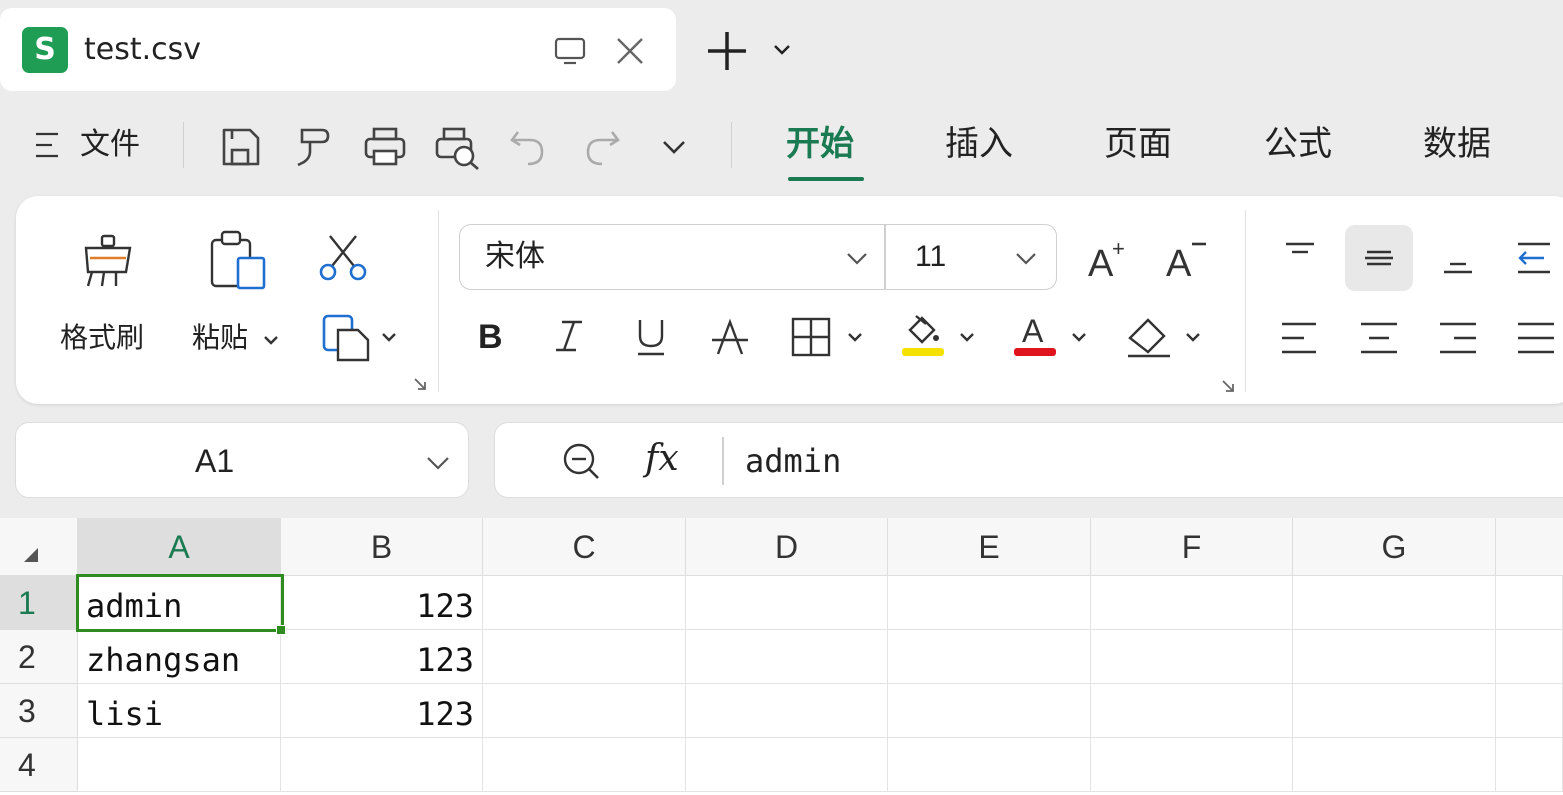 This screenshot has width=1563, height=795. Describe the element at coordinates (1192, 765) in the screenshot. I see `cell-f4` at that location.